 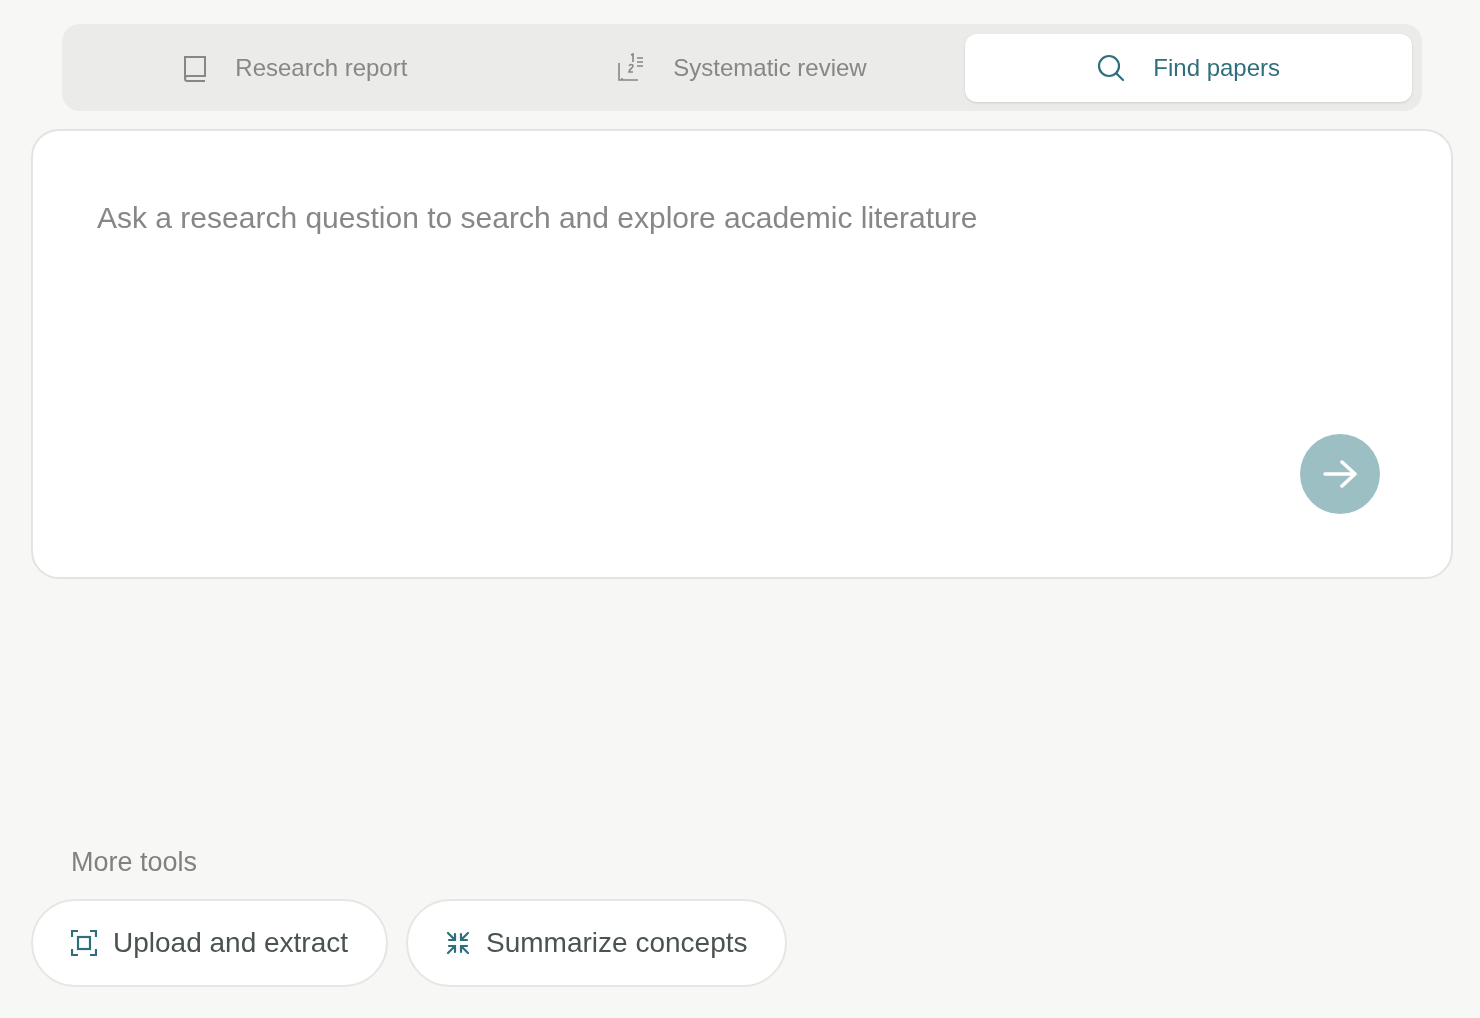 I want to click on scan-frame-icon, so click(x=84, y=943).